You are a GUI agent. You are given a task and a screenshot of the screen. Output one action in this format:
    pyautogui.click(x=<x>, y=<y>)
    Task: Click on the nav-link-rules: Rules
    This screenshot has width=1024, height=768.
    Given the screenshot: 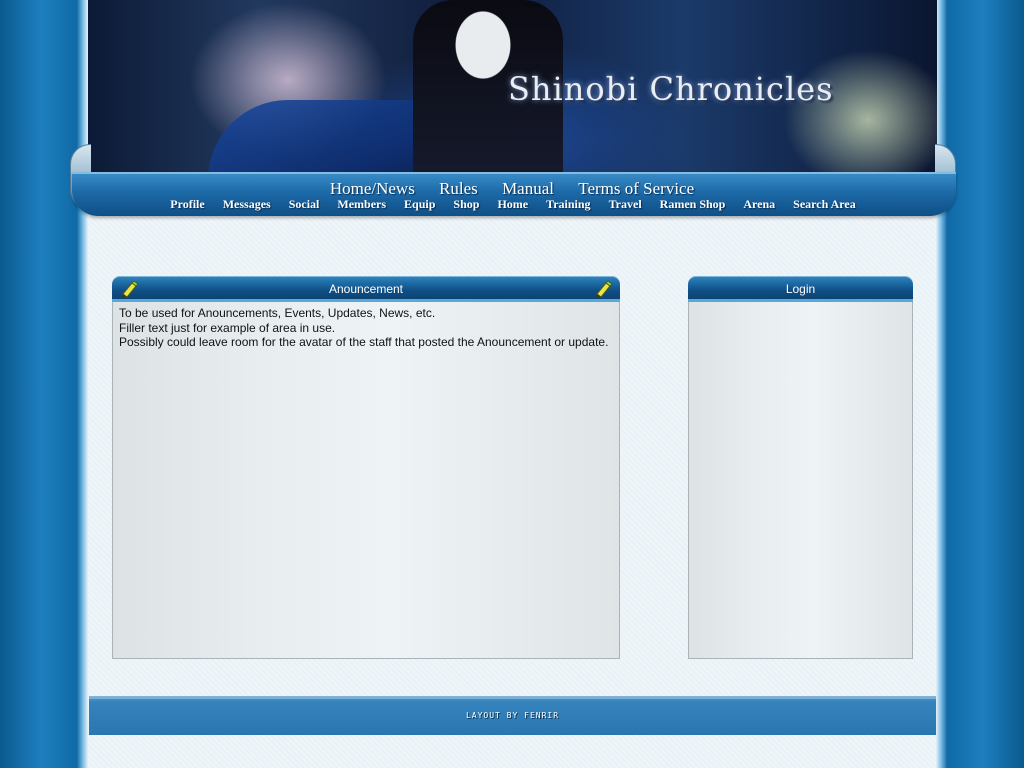 What is the action you would take?
    pyautogui.click(x=458, y=188)
    